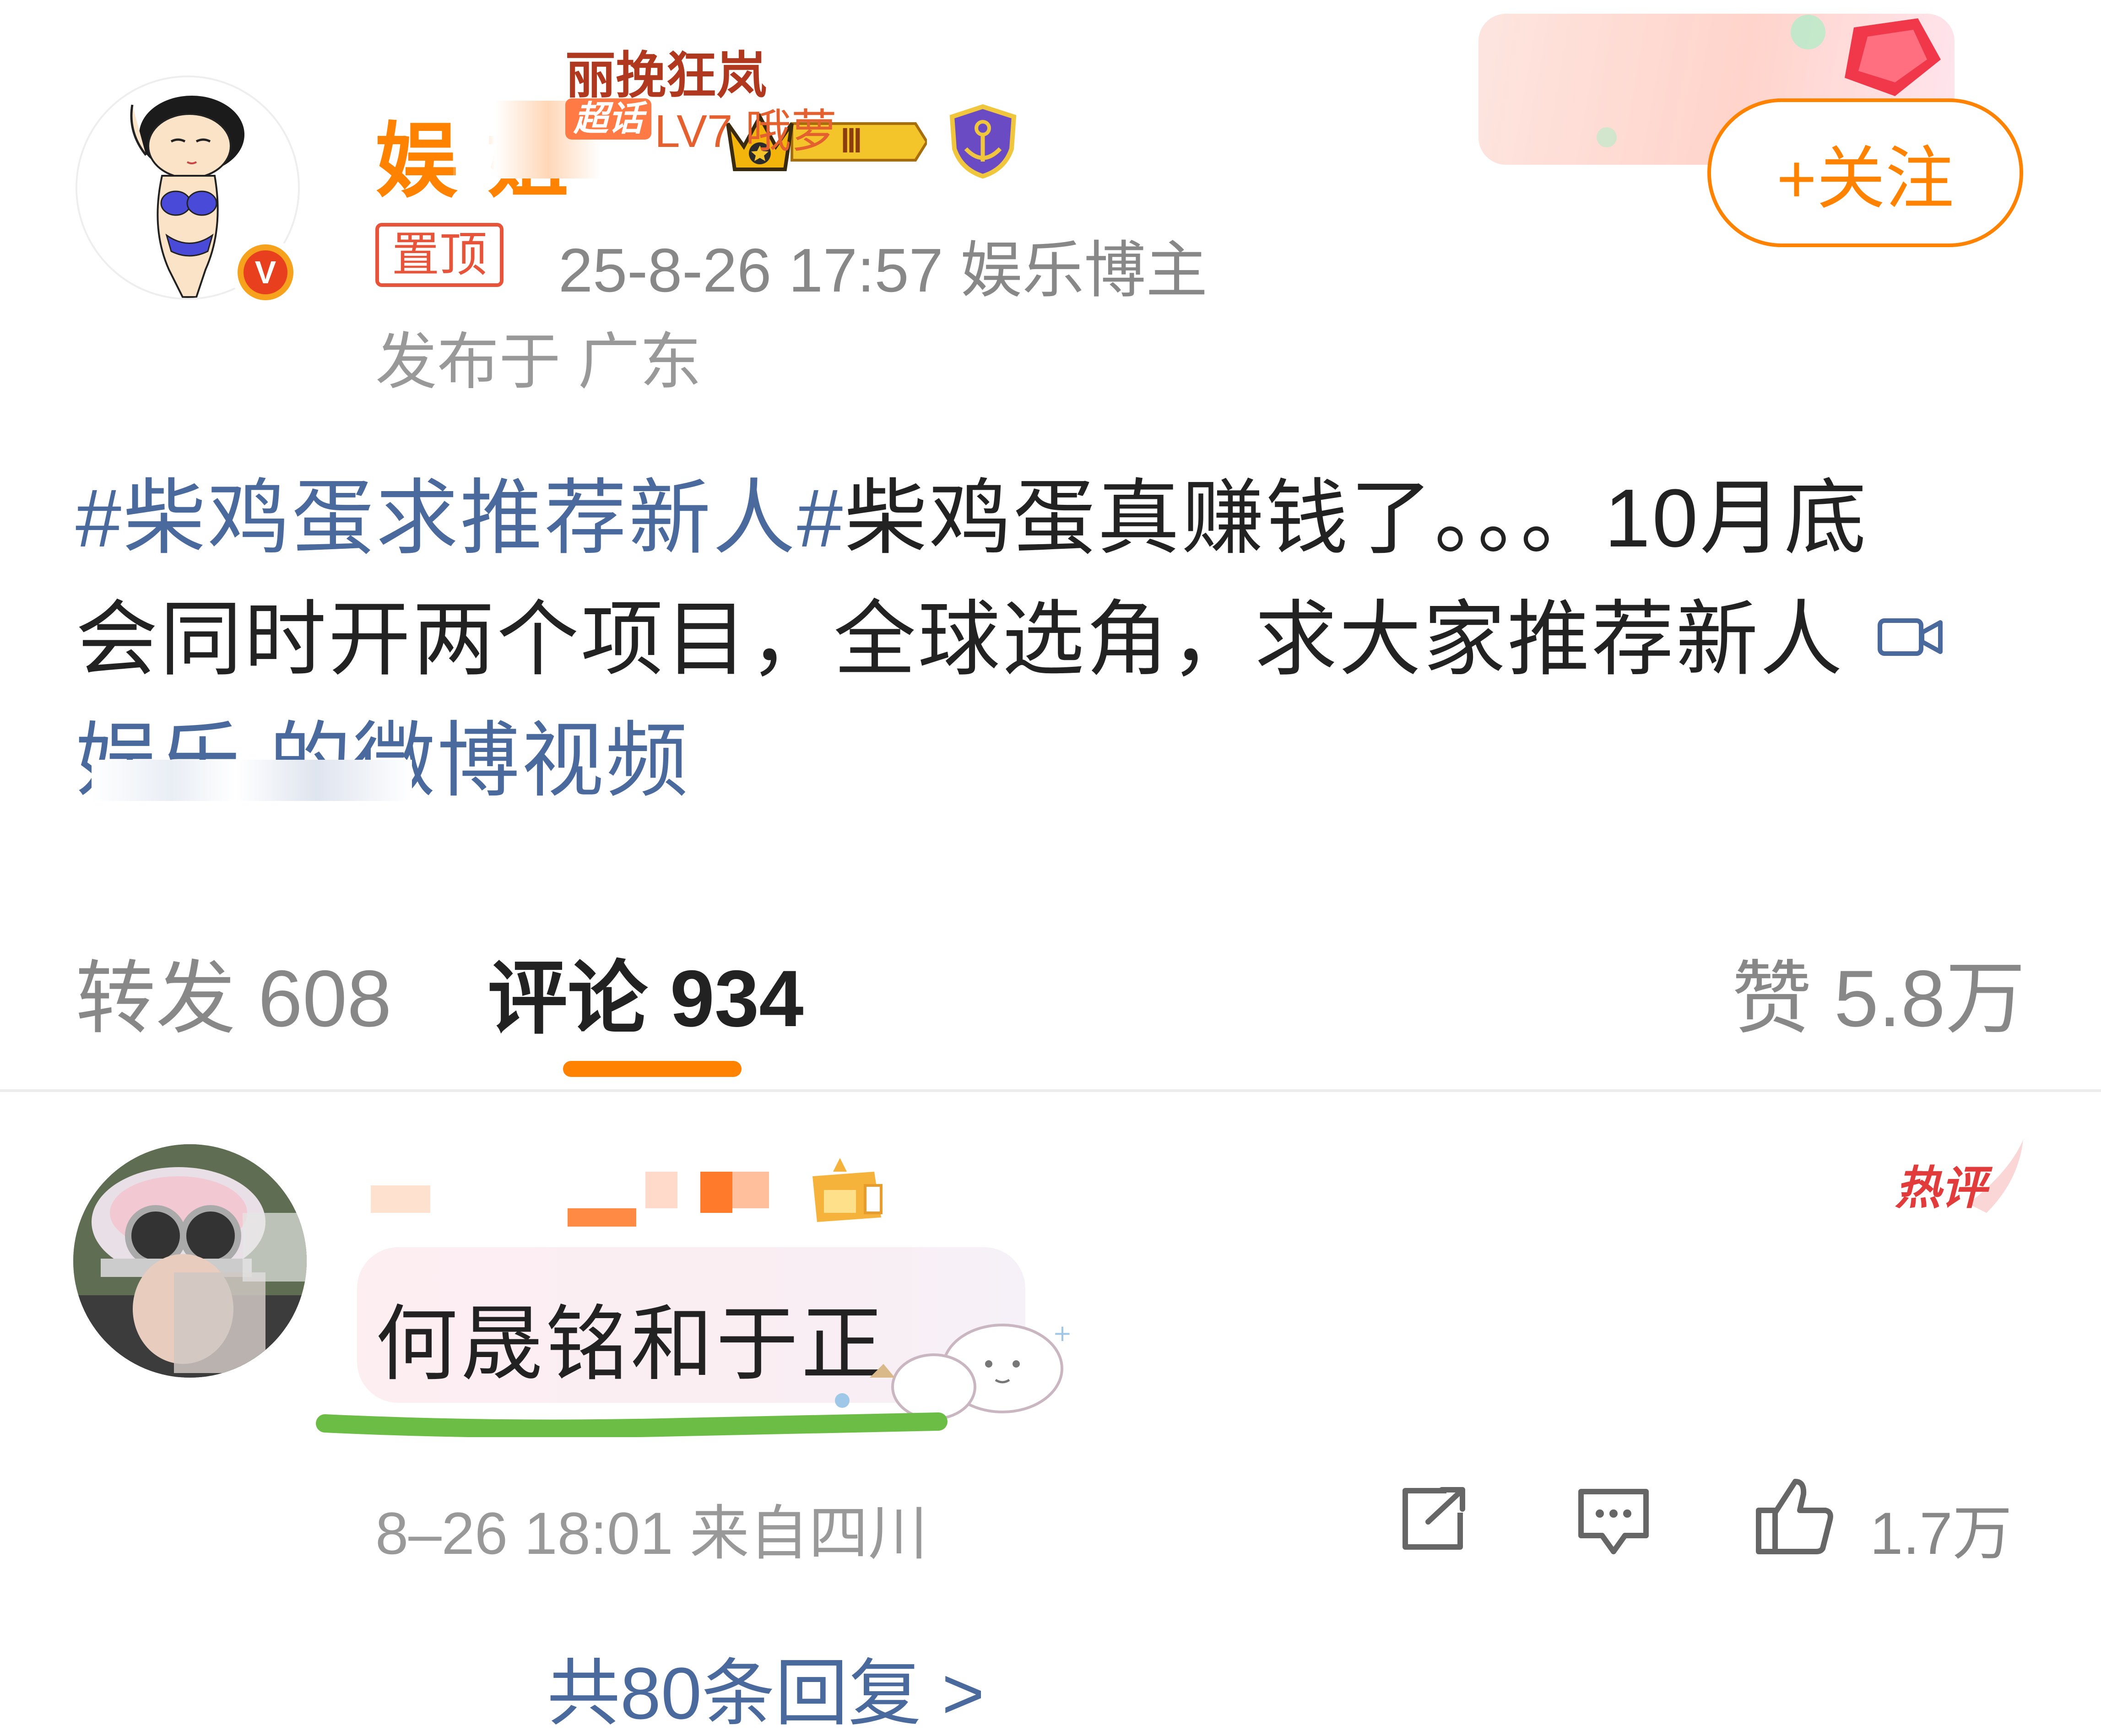  I want to click on helmet-person-photo, so click(190, 1261).